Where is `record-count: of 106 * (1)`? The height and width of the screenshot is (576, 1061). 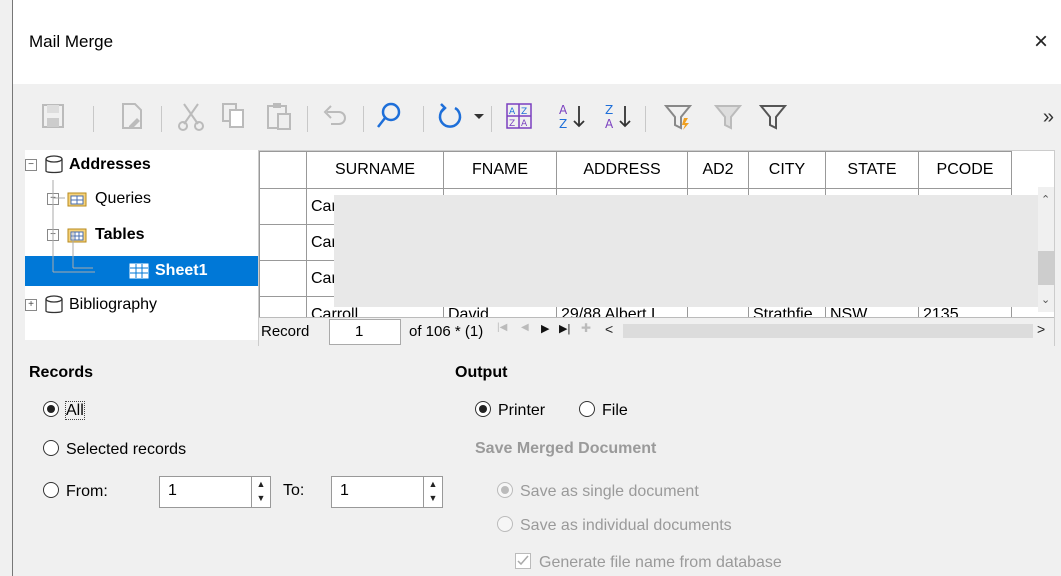 record-count: of 106 * (1) is located at coordinates (446, 331).